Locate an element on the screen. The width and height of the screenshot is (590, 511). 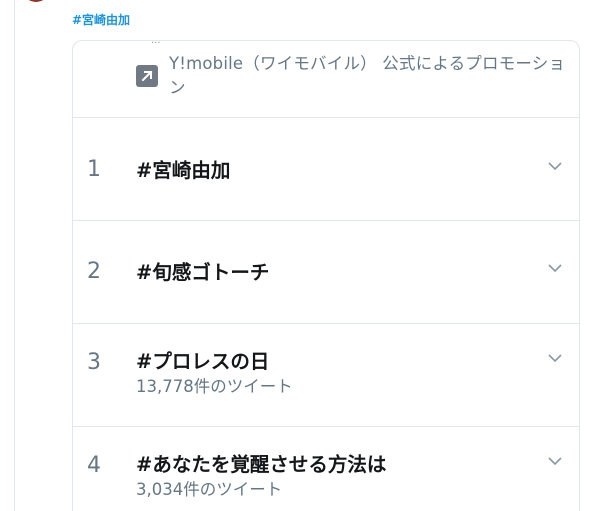
trend-rank: 4 is located at coordinates (94, 465).